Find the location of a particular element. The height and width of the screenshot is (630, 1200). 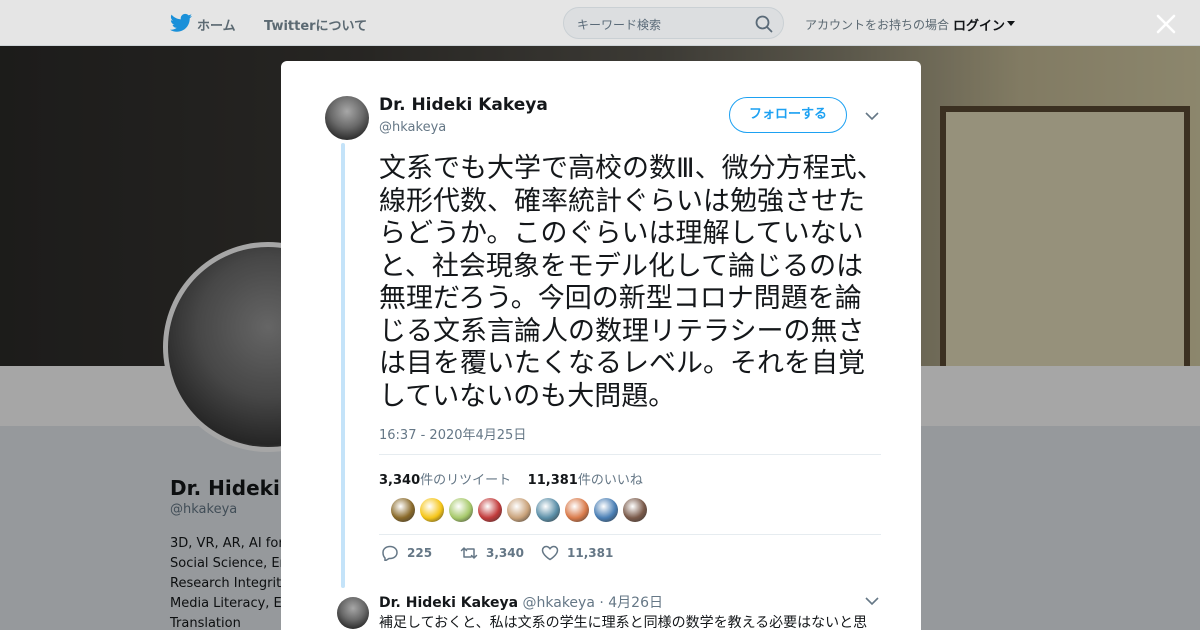

retweet-action: 3,340 is located at coordinates (492, 553).